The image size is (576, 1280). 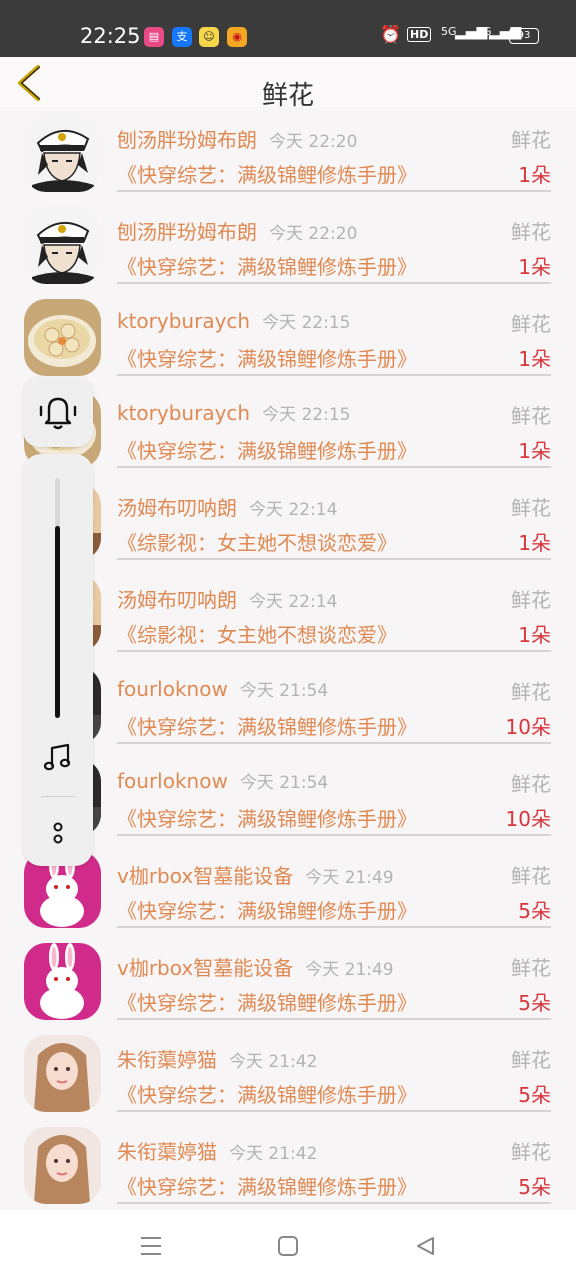 I want to click on music-note-icon, so click(x=58, y=758).